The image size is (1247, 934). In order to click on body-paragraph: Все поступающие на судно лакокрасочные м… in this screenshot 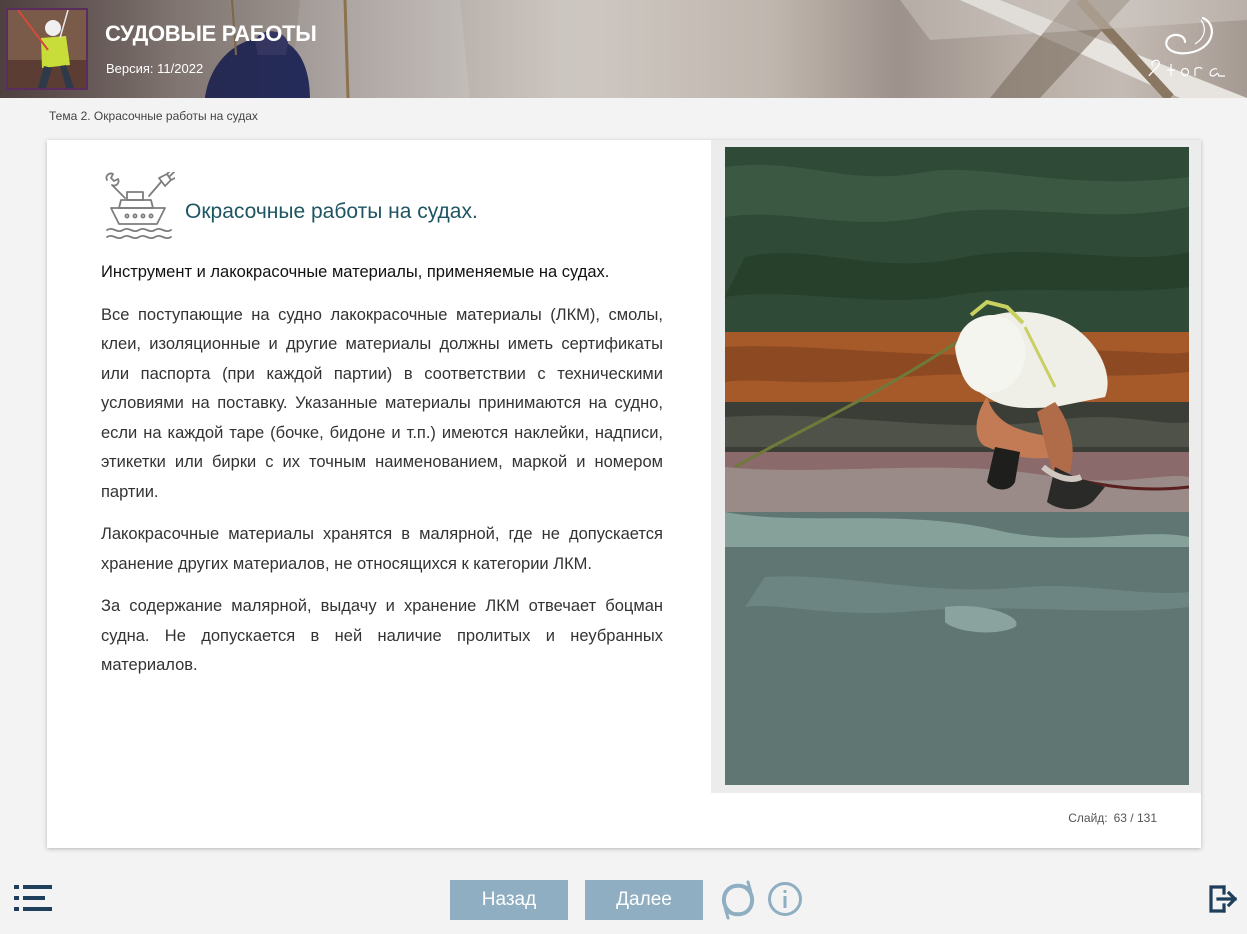, I will do `click(382, 403)`.